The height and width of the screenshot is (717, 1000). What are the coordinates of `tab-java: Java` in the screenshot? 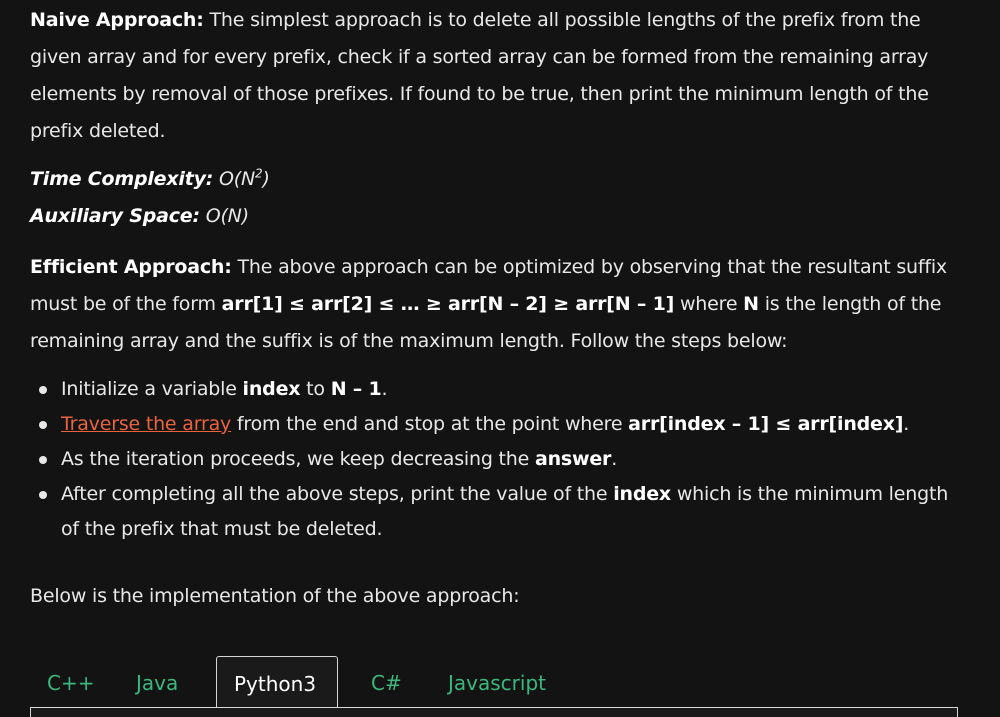 It's located at (157, 682).